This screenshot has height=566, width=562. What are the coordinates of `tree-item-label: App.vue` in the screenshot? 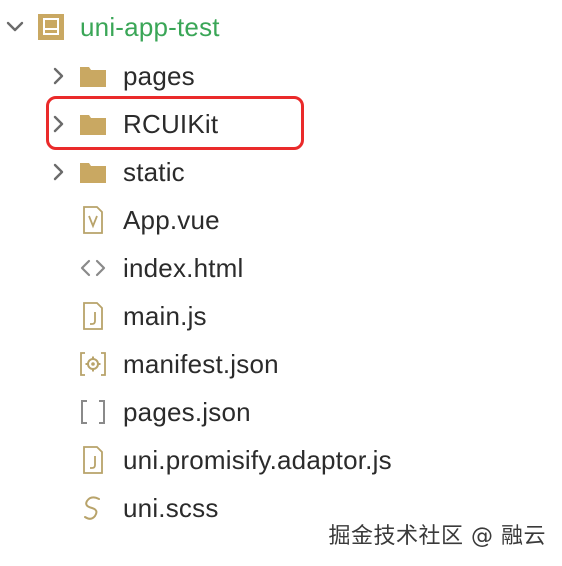 It's located at (171, 220).